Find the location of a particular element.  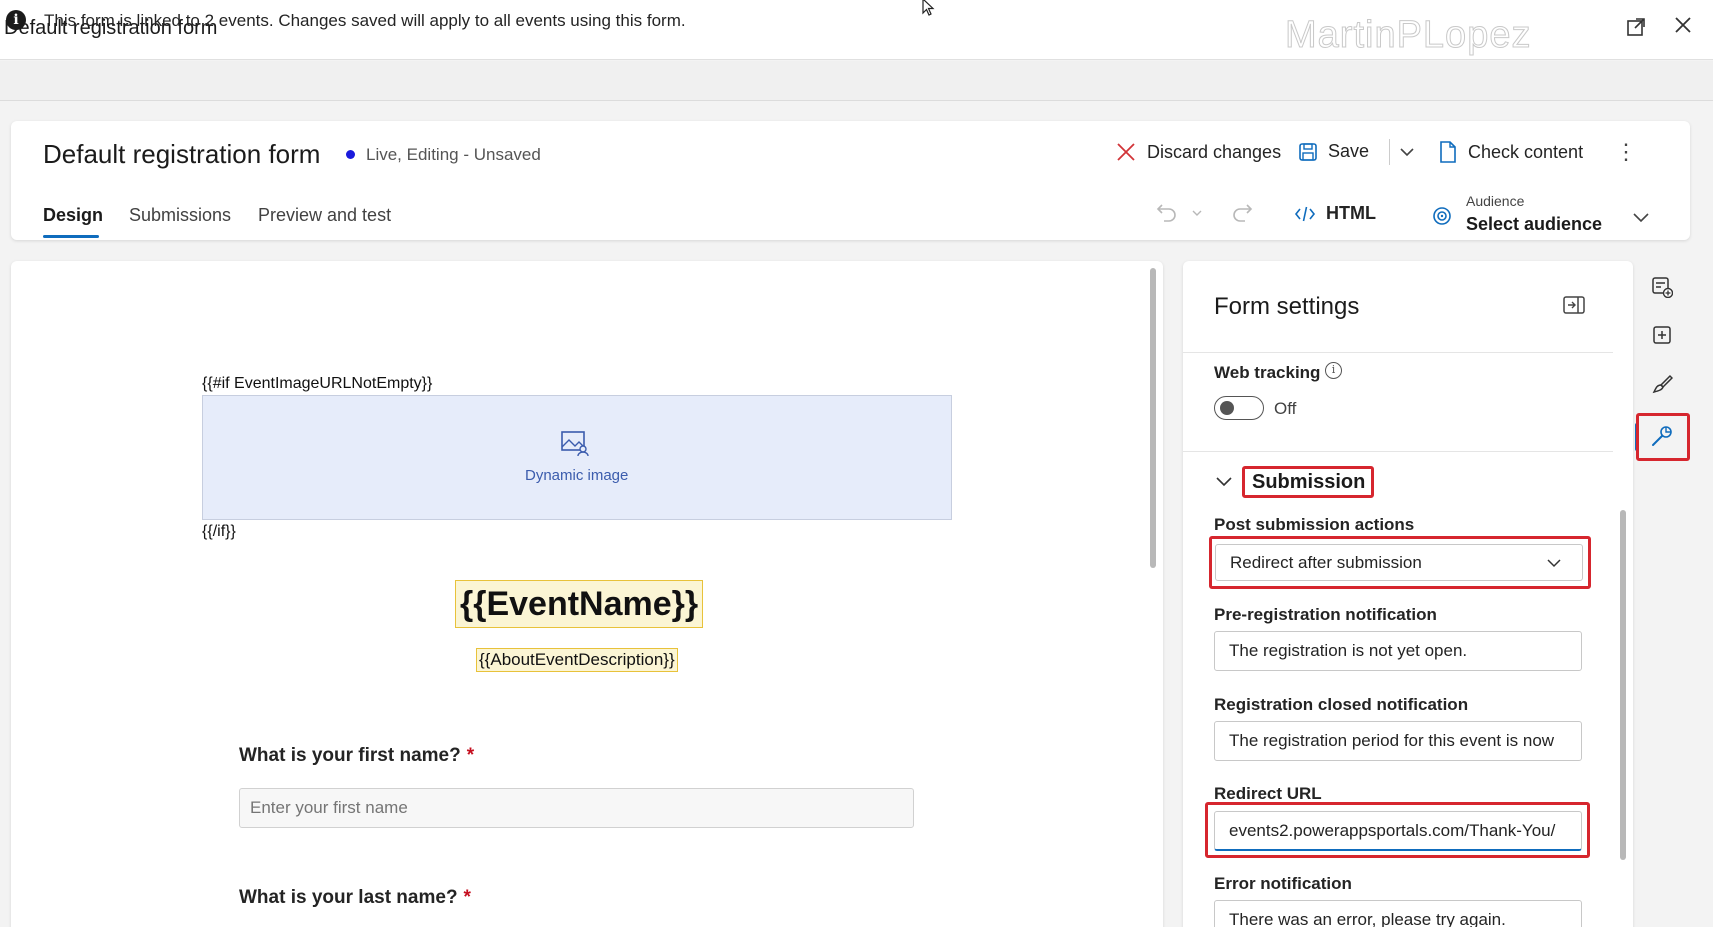

discard-label: Discard changes is located at coordinates (1214, 152).